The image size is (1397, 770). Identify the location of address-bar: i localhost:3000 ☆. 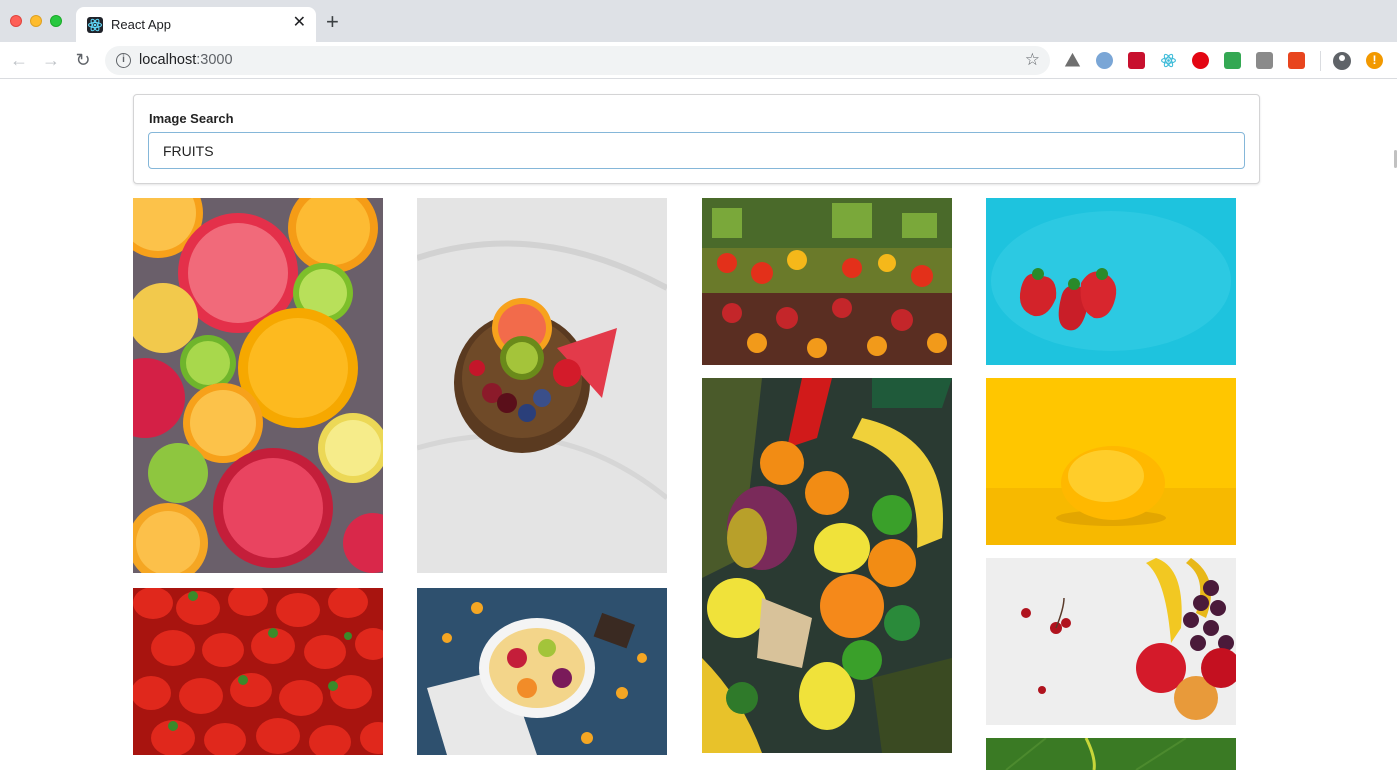
(577, 60).